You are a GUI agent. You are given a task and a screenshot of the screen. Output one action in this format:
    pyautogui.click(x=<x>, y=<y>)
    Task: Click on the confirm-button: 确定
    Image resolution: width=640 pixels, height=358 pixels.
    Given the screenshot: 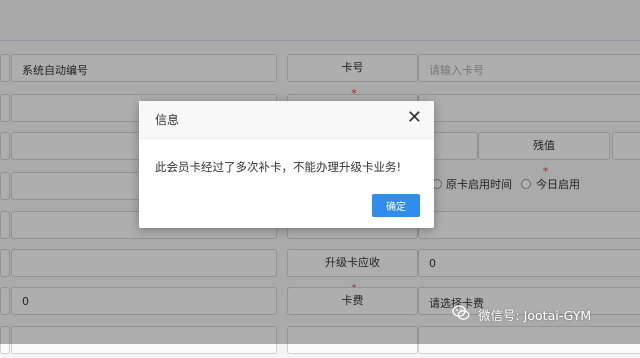 What is the action you would take?
    pyautogui.click(x=396, y=205)
    